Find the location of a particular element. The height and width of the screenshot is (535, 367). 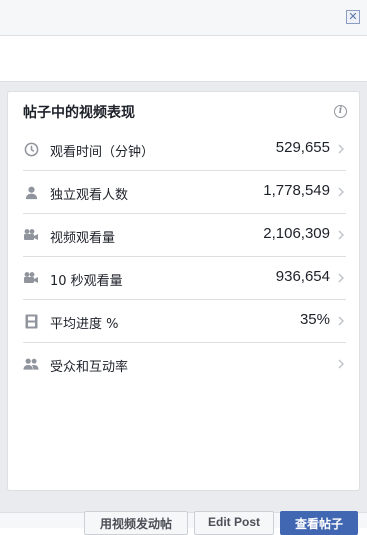

metric-label: 受众和互动率 is located at coordinates (89, 367).